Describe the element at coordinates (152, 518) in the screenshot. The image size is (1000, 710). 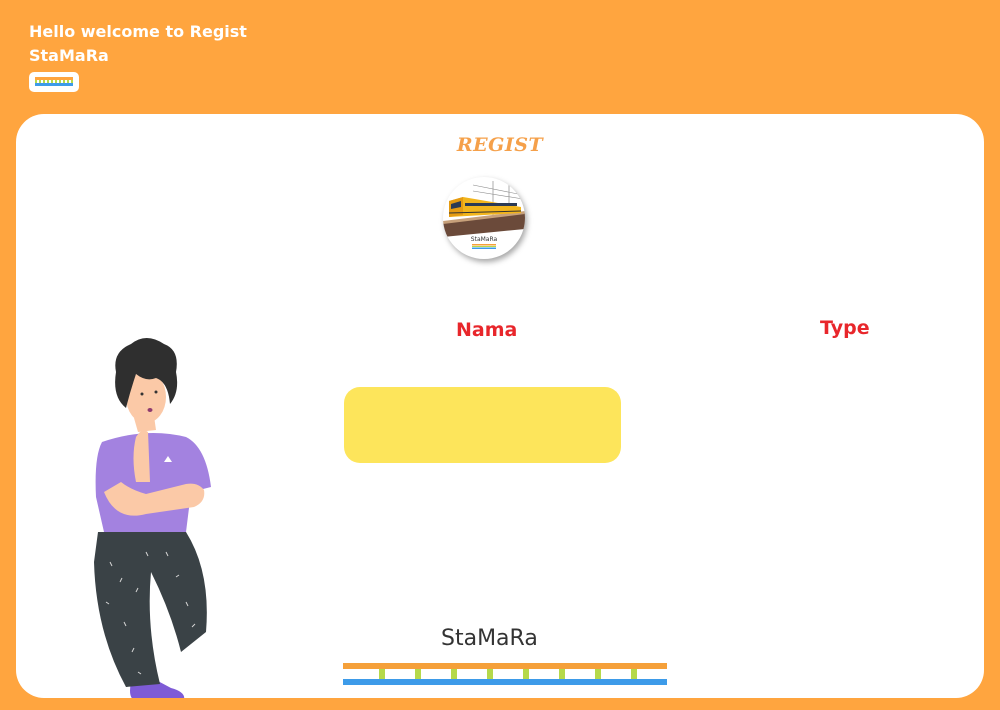
I see `thinking-person-illustration` at that location.